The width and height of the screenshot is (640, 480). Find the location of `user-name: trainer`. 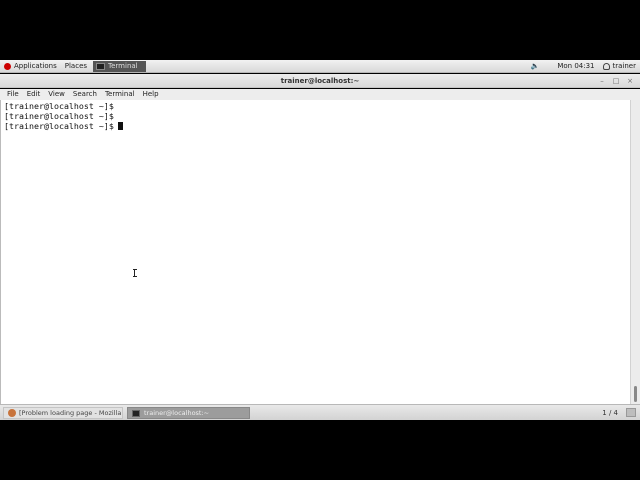

user-name: trainer is located at coordinates (624, 66).